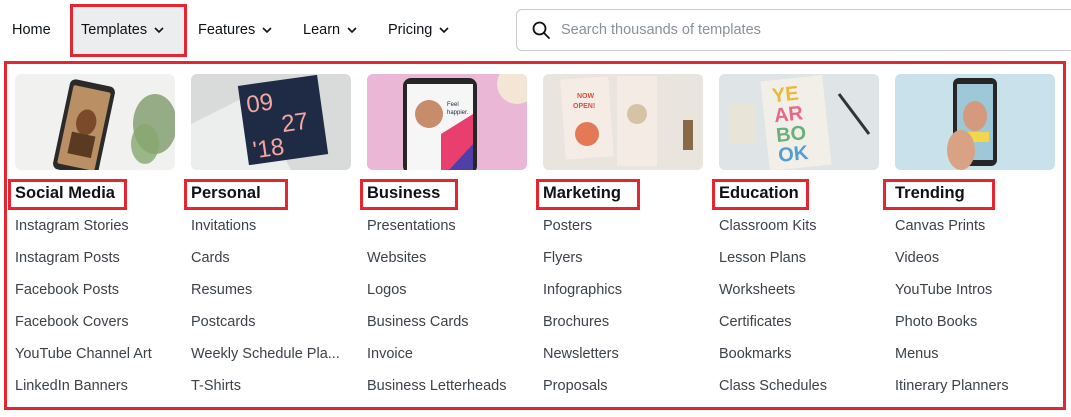 The width and height of the screenshot is (1071, 417). I want to click on nav-learn: Learn, so click(330, 30).